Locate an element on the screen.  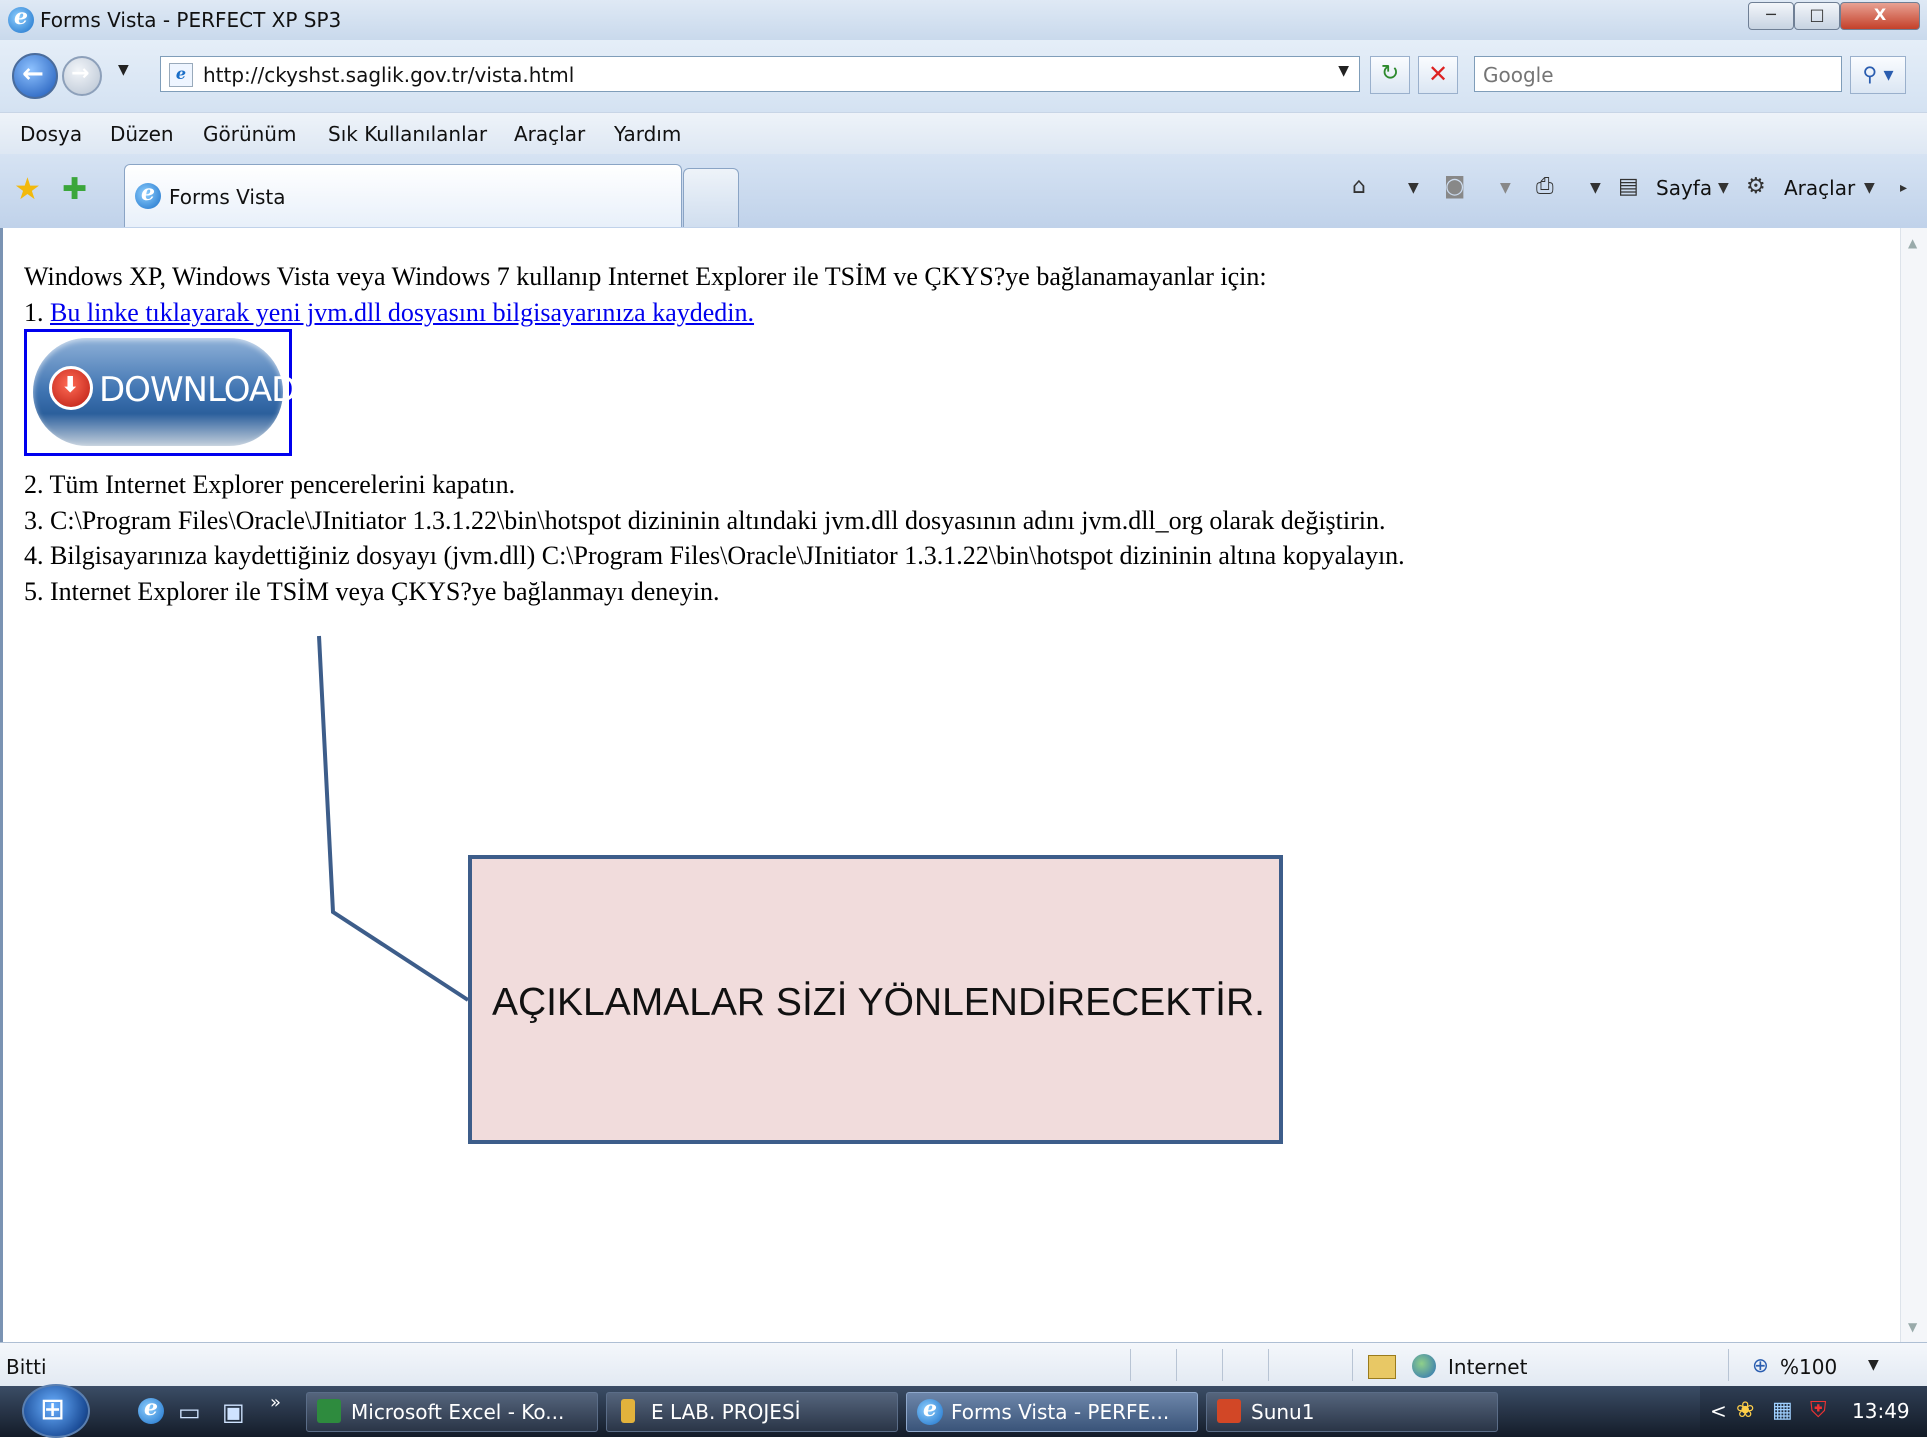
print-dropdown-icon: ▼ is located at coordinates (1595, 188).